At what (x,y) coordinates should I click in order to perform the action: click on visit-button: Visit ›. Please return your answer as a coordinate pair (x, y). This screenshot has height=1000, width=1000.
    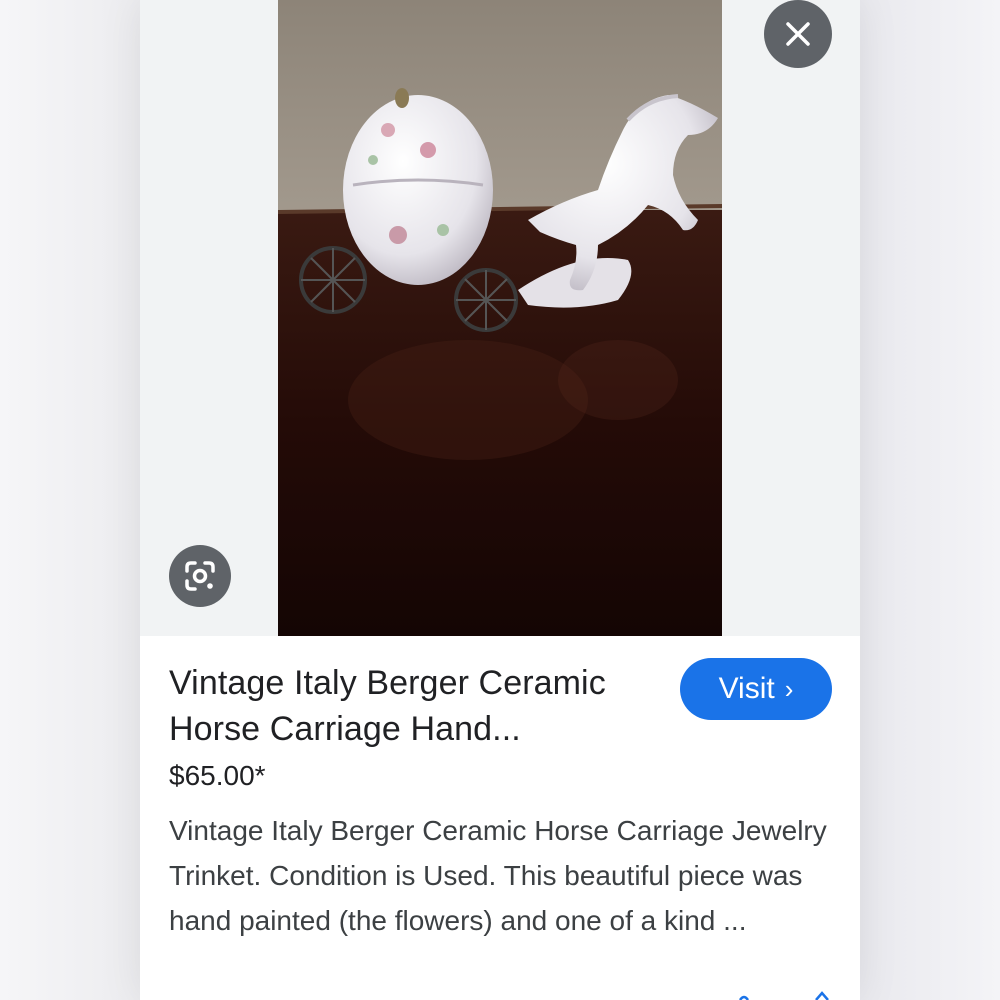
    Looking at the image, I should click on (756, 689).